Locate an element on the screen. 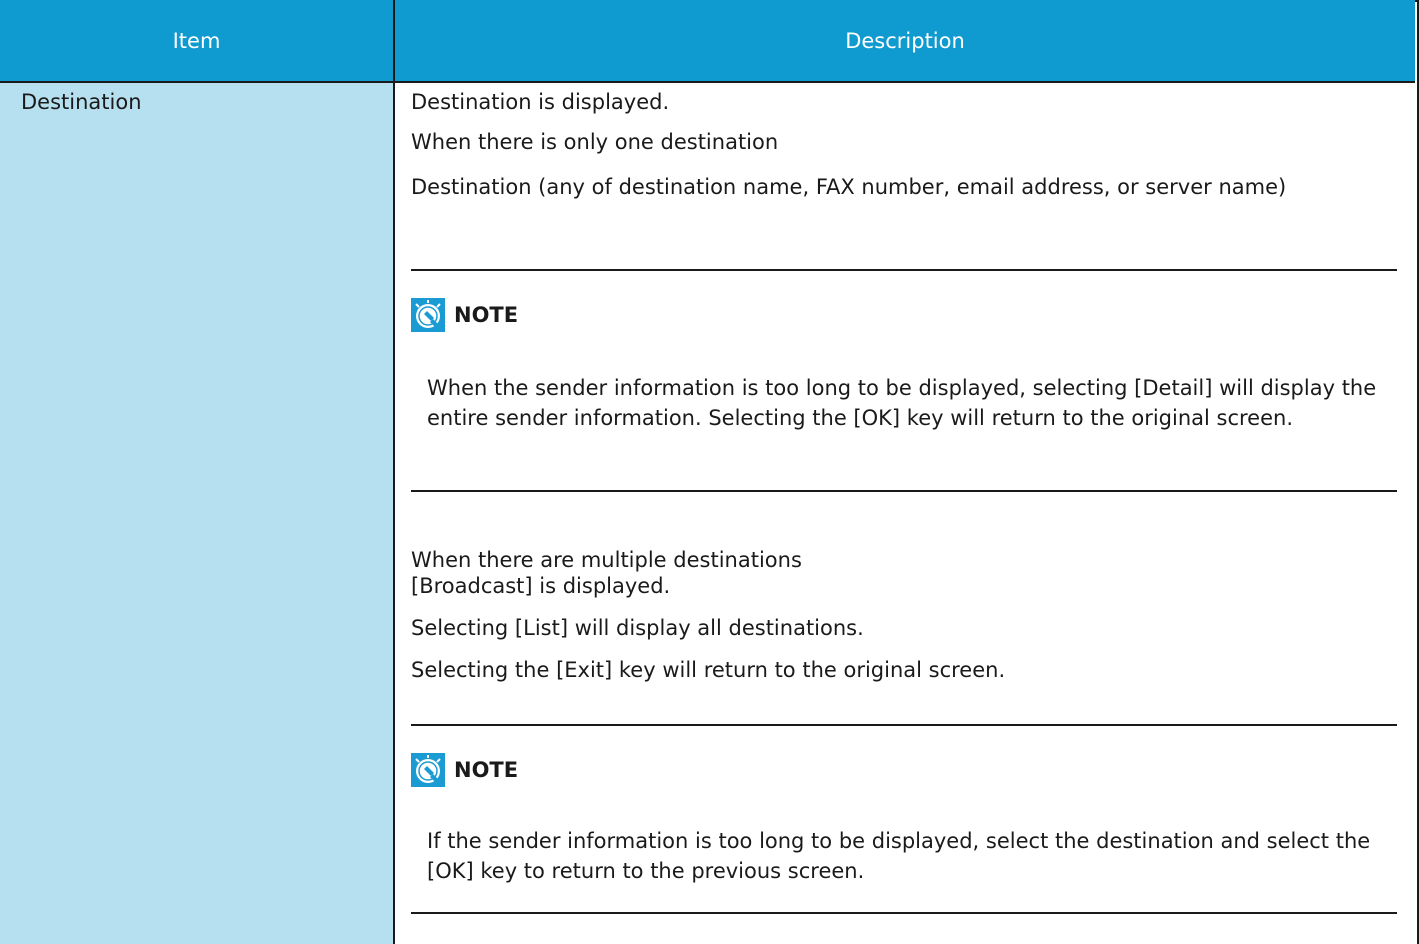 Image resolution: width=1419 pixels, height=944 pixels. note-1-top-rule is located at coordinates (904, 270).